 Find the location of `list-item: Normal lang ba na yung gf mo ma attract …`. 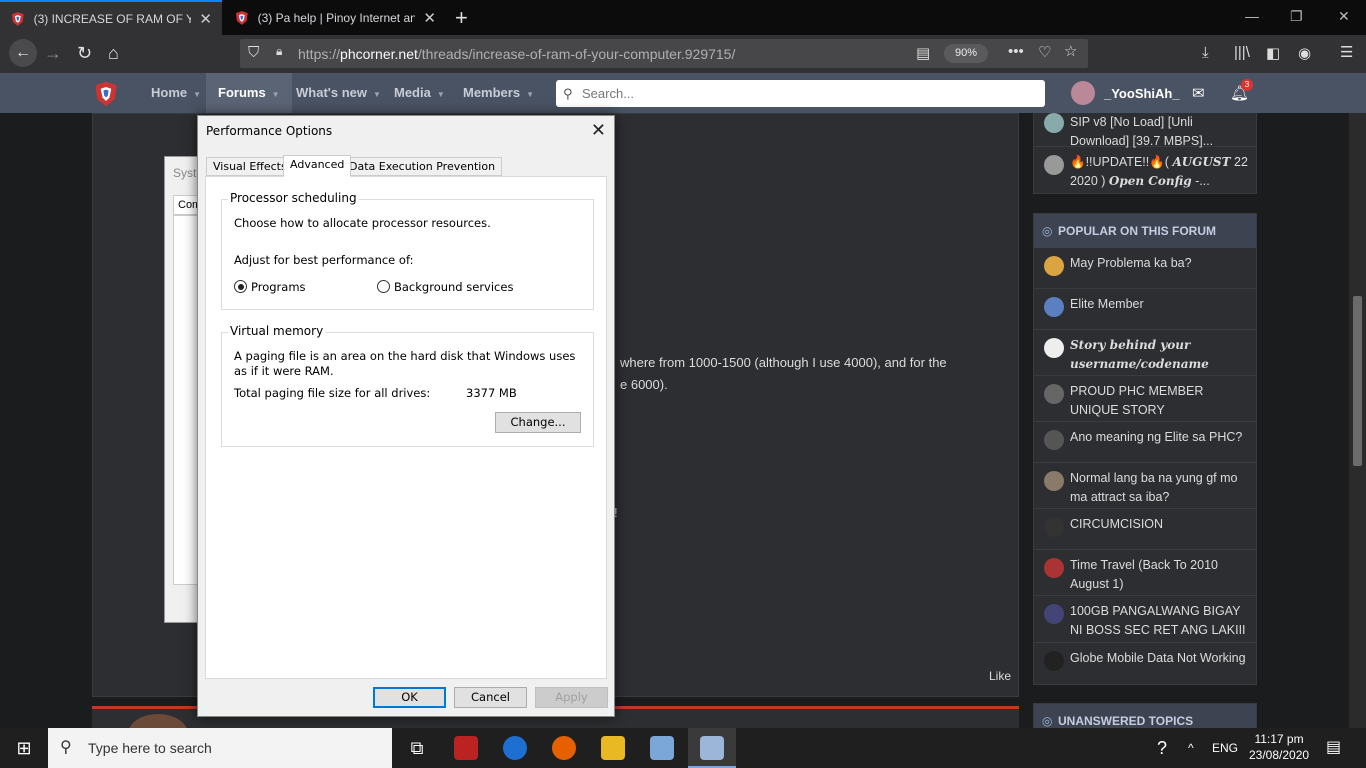

list-item: Normal lang ba na yung gf mo ma attract … is located at coordinates (1145, 486).